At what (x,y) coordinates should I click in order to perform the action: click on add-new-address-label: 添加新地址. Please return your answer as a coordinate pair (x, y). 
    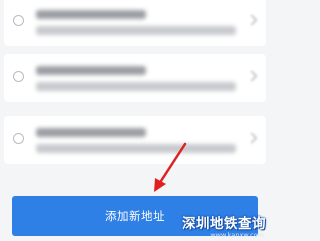
    Looking at the image, I should click on (135, 216).